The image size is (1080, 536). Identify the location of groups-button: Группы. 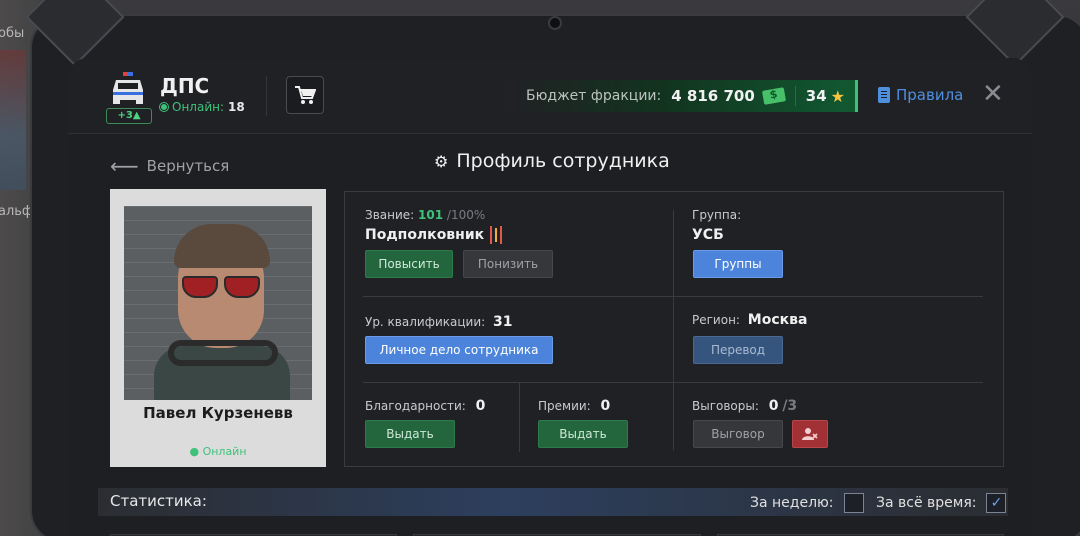
(738, 264).